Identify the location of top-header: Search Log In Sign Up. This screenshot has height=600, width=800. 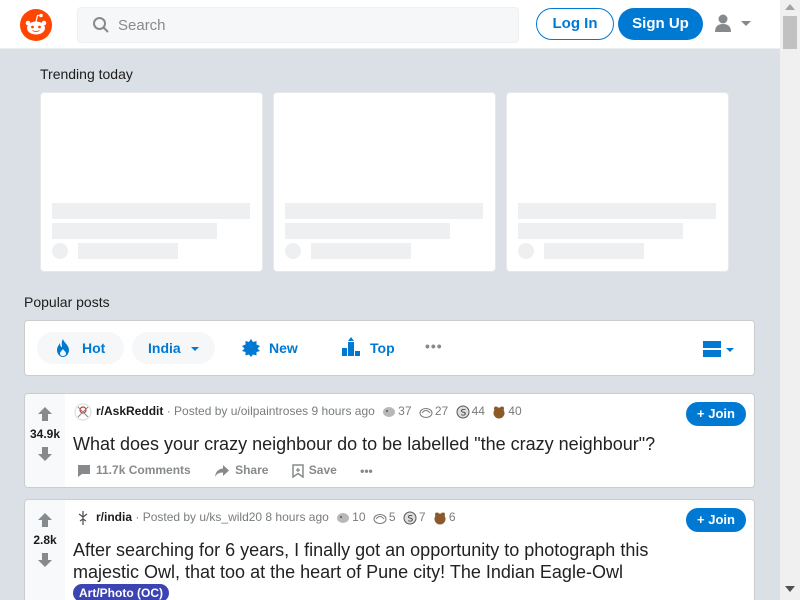
(390, 24).